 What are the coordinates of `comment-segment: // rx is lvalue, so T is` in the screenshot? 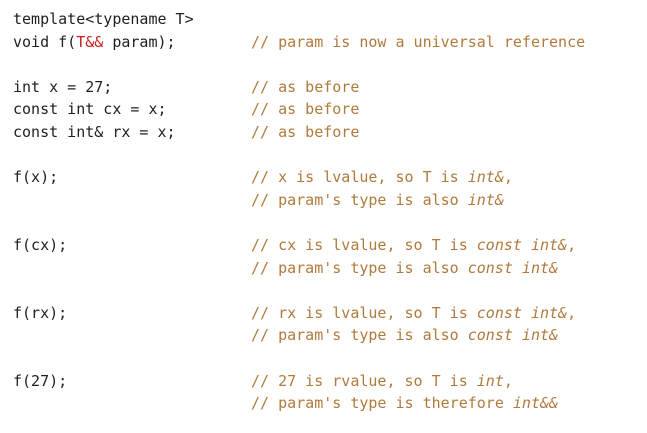 It's located at (364, 312).